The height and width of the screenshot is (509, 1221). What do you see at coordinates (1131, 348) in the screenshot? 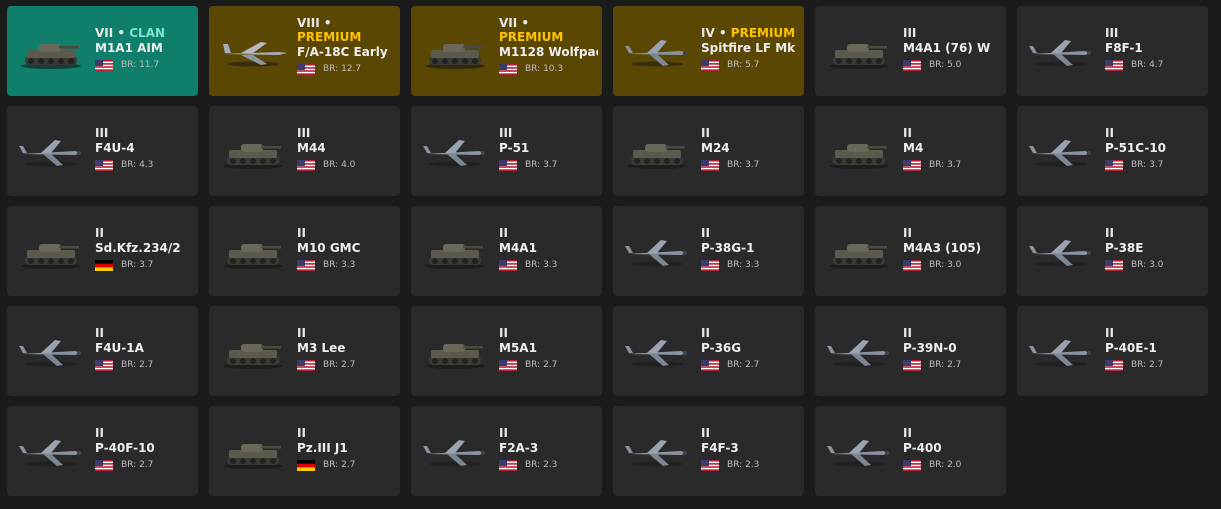
I see `vehicle-name: P-40E-1` at bounding box center [1131, 348].